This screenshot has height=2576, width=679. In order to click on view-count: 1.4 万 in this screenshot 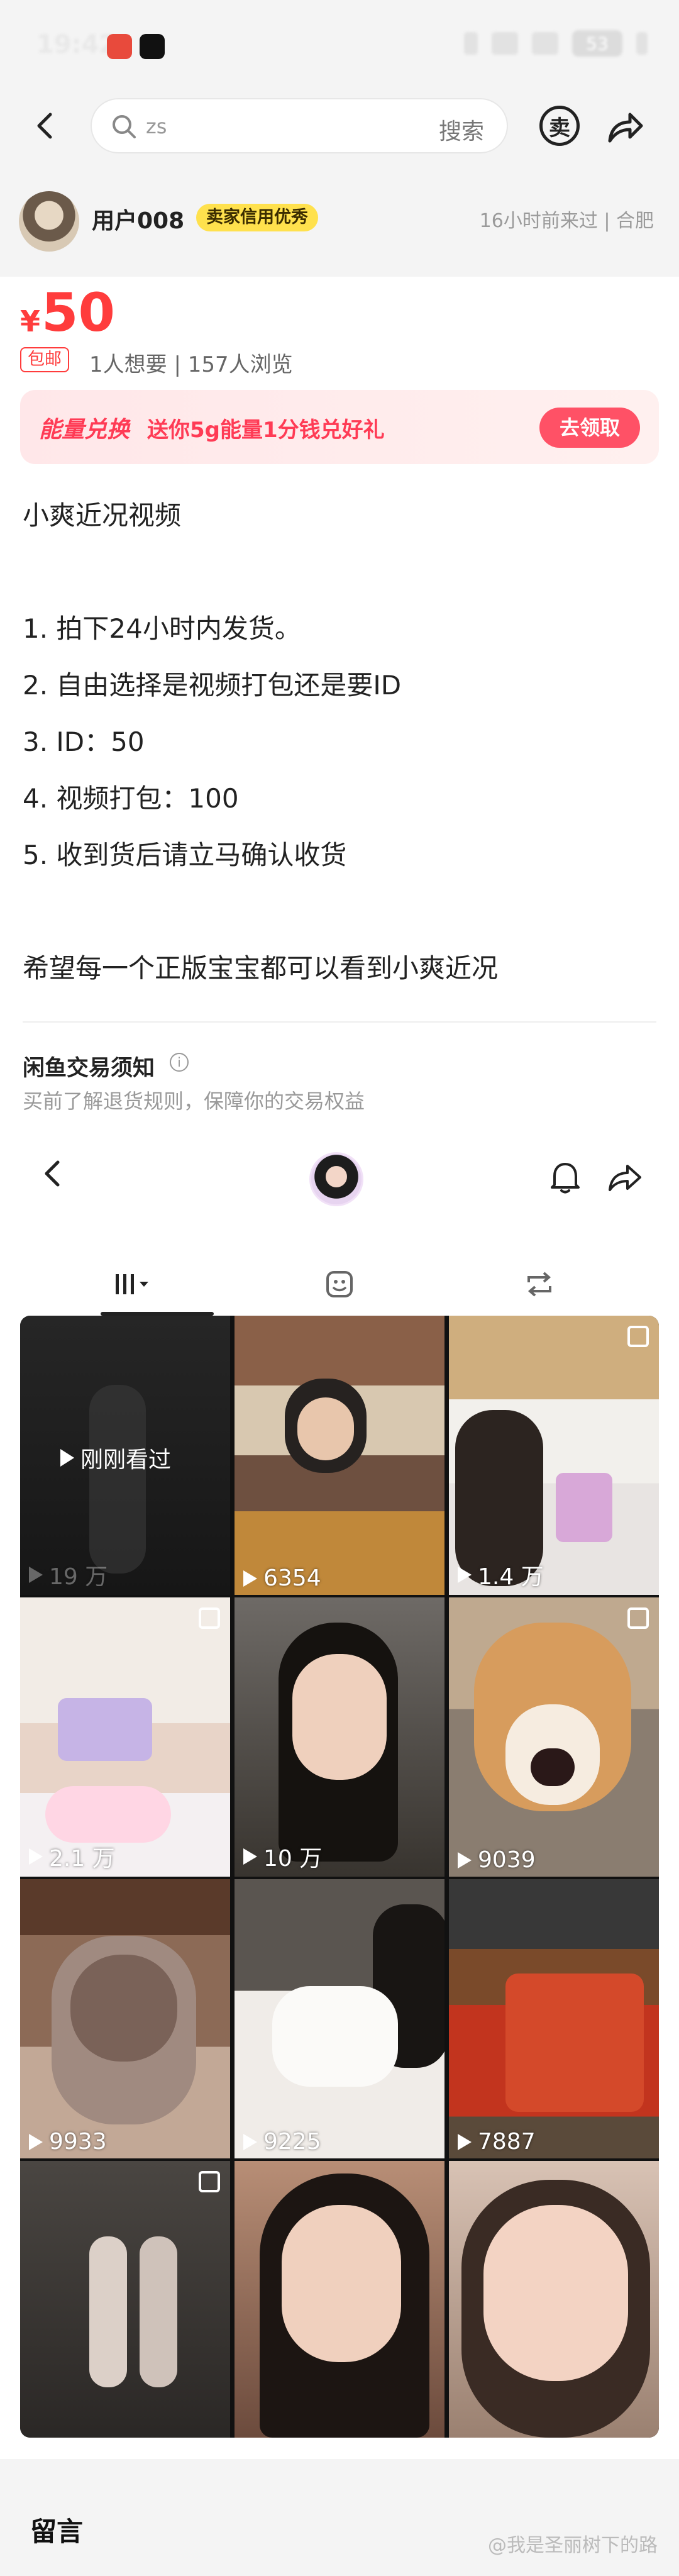, I will do `click(501, 1574)`.